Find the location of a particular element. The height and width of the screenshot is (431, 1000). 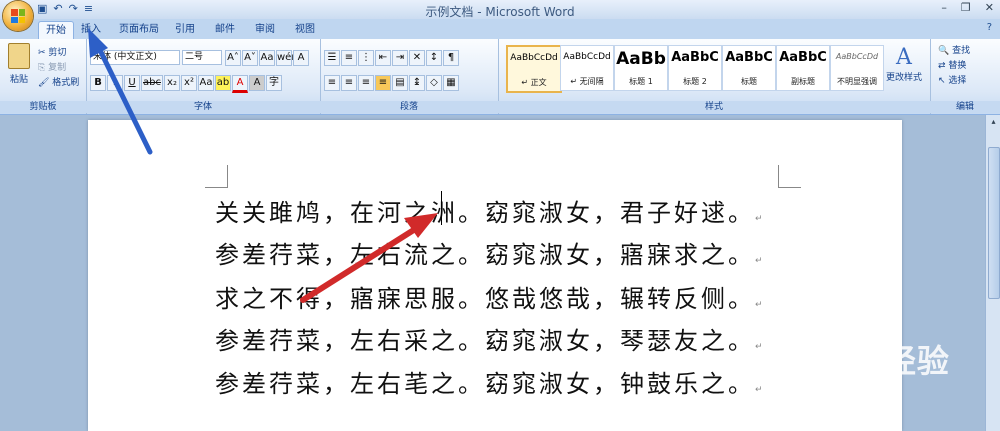

cut-button: ✂ 剪切 is located at coordinates (52, 51).